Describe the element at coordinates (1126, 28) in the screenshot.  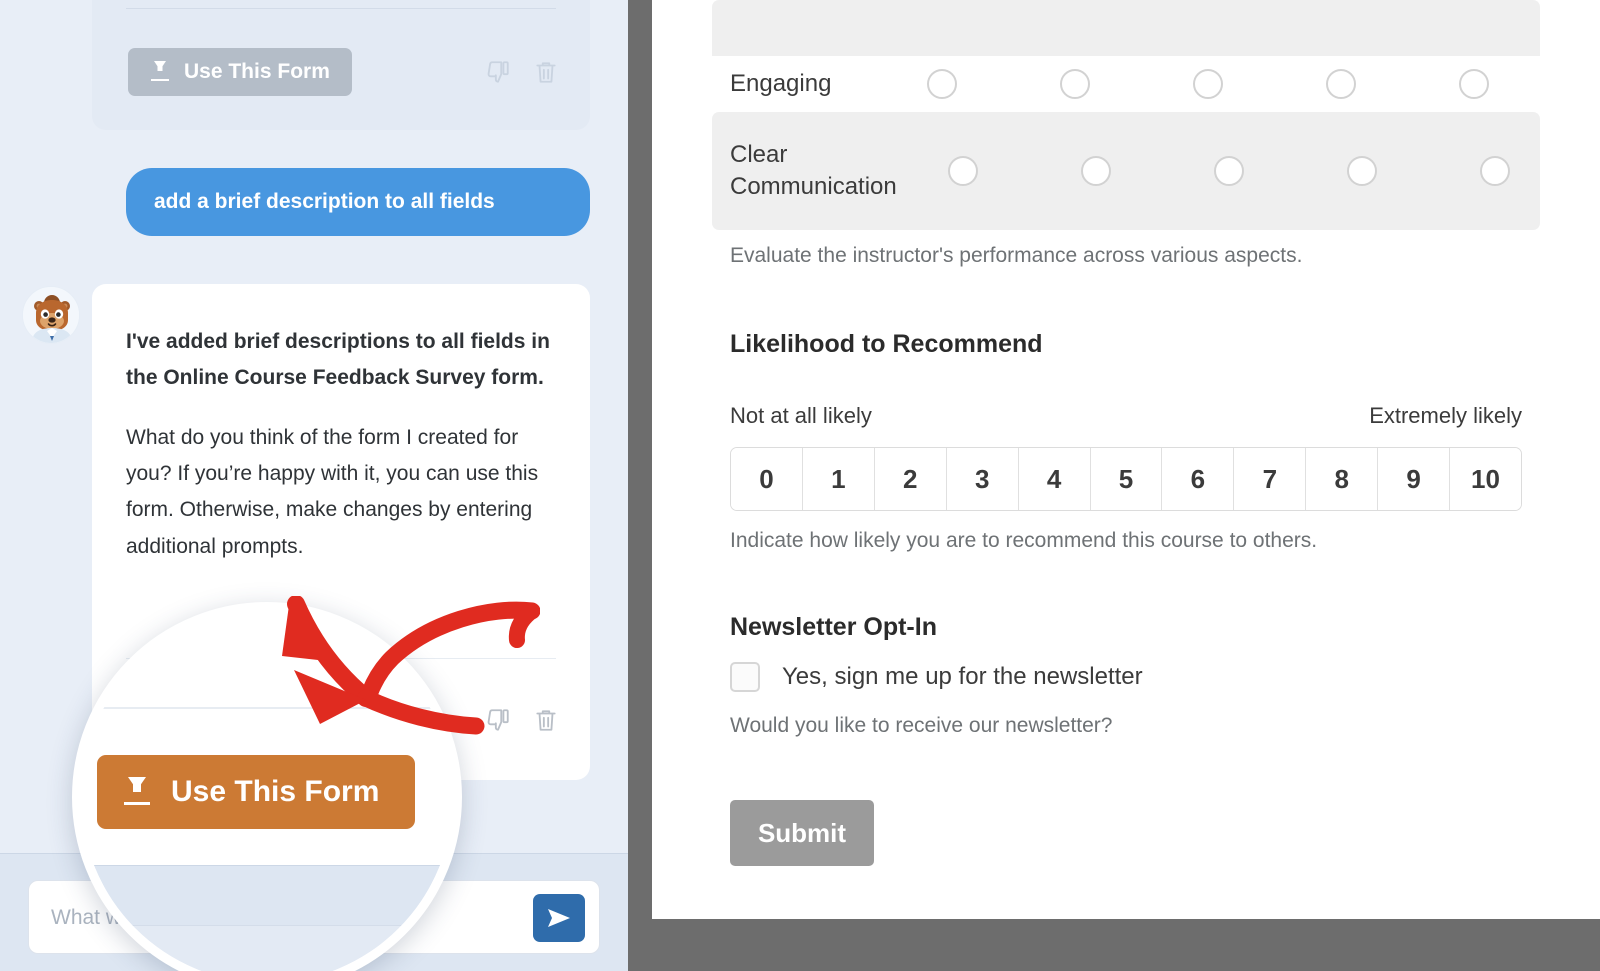
I see `likert-row-cut` at that location.